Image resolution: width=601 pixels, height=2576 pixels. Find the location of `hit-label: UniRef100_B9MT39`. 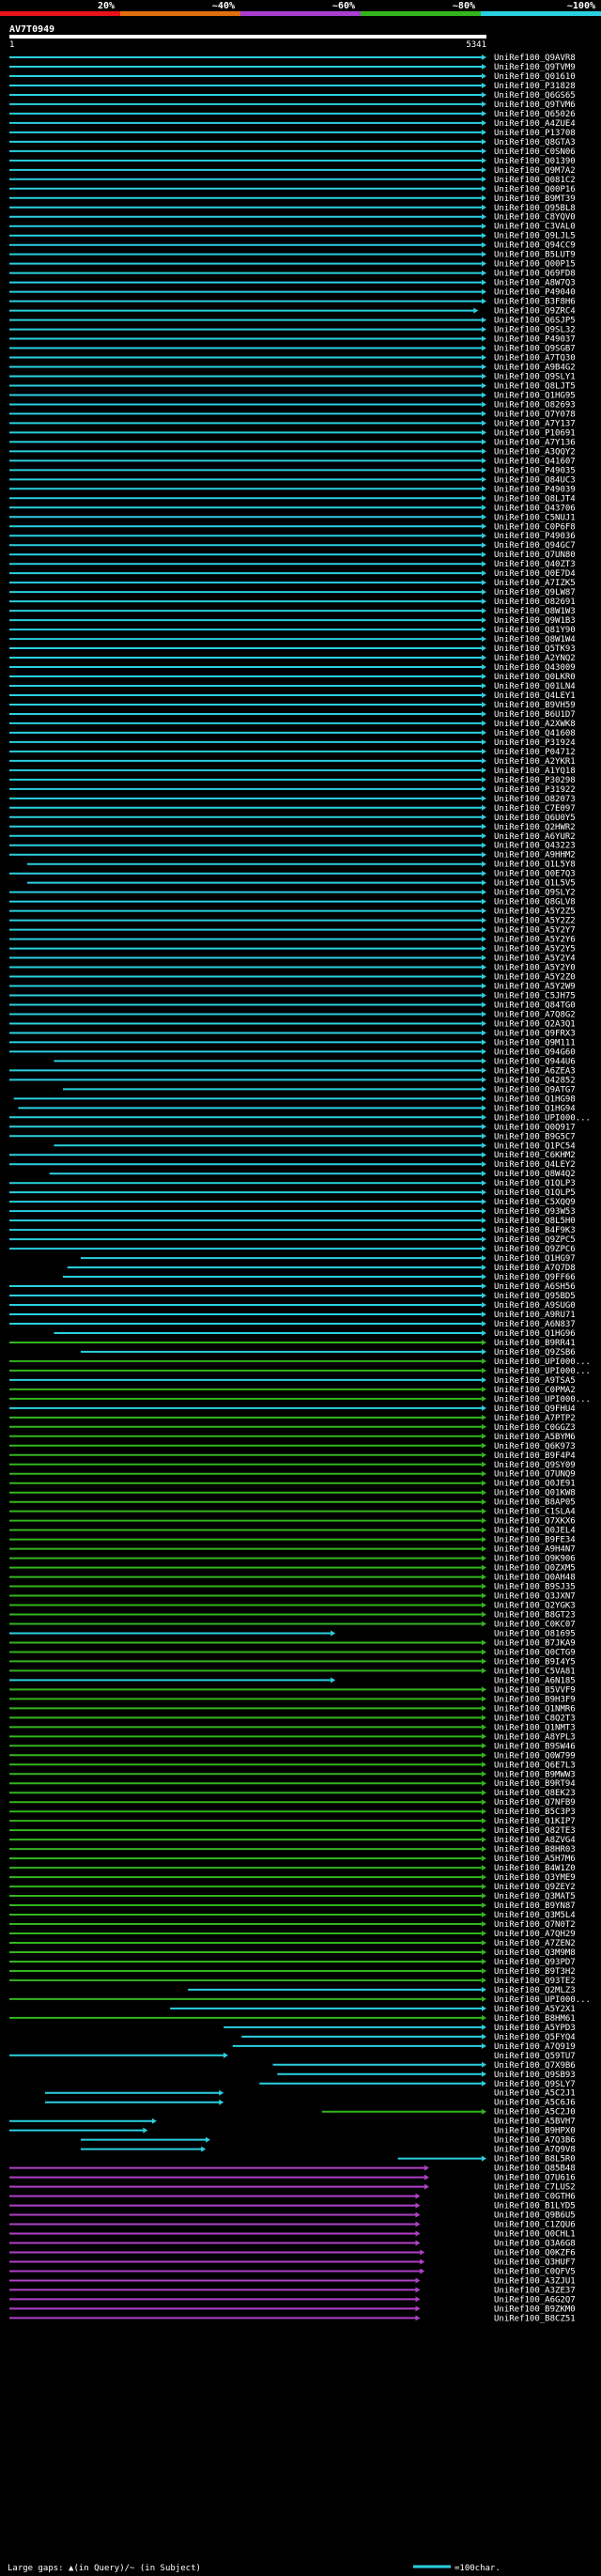

hit-label: UniRef100_B9MT39 is located at coordinates (535, 199).